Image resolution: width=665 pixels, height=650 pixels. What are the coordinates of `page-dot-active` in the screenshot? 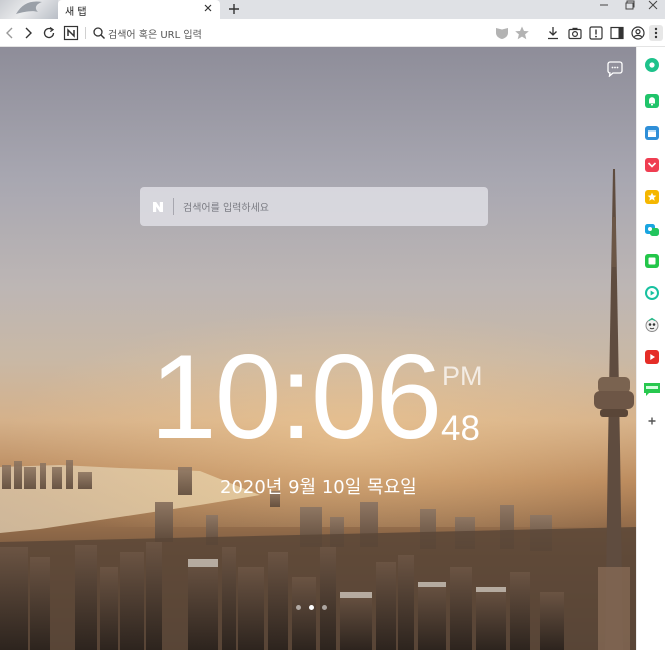 It's located at (311, 607).